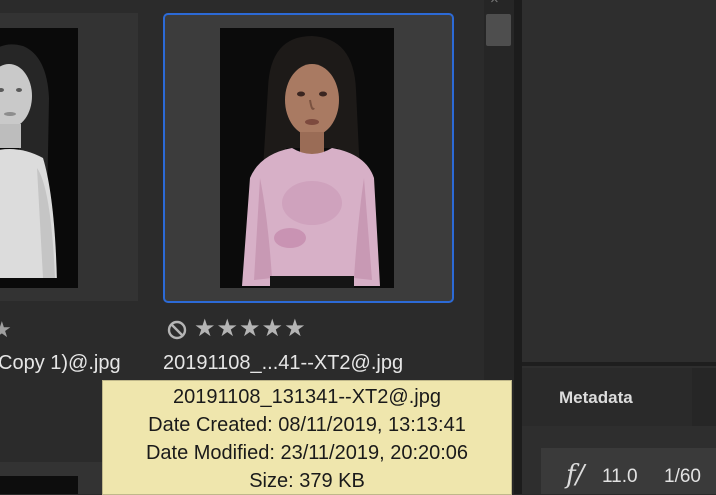 Image resolution: width=716 pixels, height=495 pixels. What do you see at coordinates (307, 481) in the screenshot?
I see `tooltip-size: Size: 379 KB` at bounding box center [307, 481].